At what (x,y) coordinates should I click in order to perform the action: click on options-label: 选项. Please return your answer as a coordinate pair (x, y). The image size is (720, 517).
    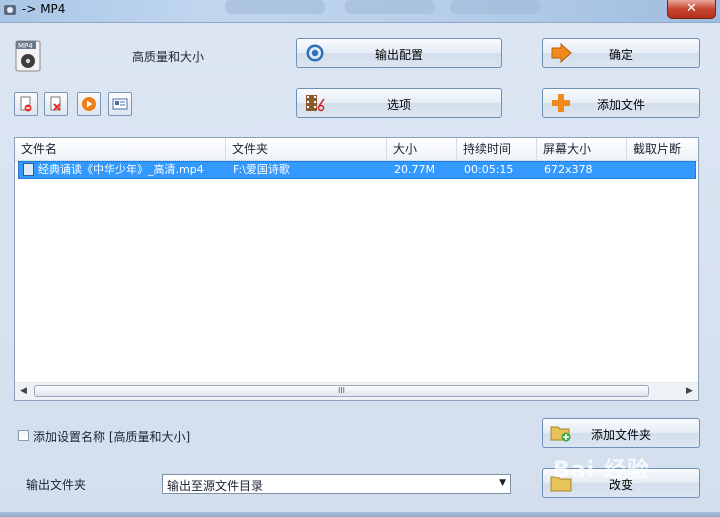
    Looking at the image, I should click on (398, 105).